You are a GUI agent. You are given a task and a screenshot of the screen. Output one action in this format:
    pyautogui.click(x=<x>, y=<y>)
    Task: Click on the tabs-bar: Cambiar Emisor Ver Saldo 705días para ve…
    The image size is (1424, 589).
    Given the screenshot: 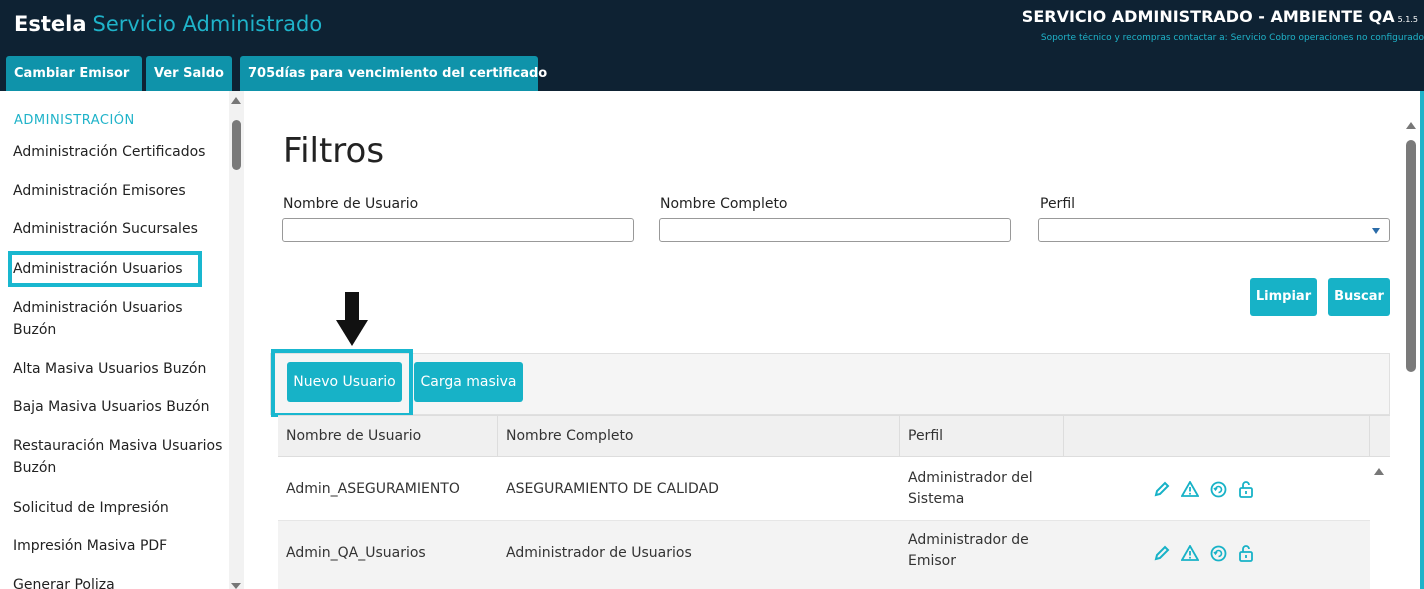 What is the action you would take?
    pyautogui.click(x=712, y=73)
    